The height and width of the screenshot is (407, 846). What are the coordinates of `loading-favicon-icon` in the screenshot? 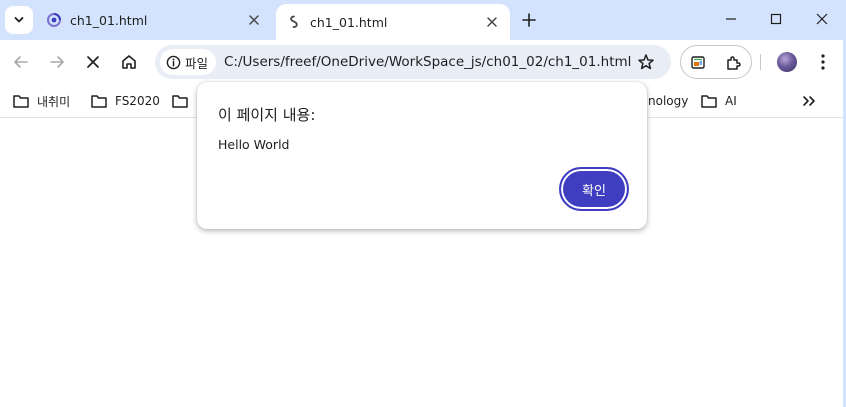 It's located at (54, 20).